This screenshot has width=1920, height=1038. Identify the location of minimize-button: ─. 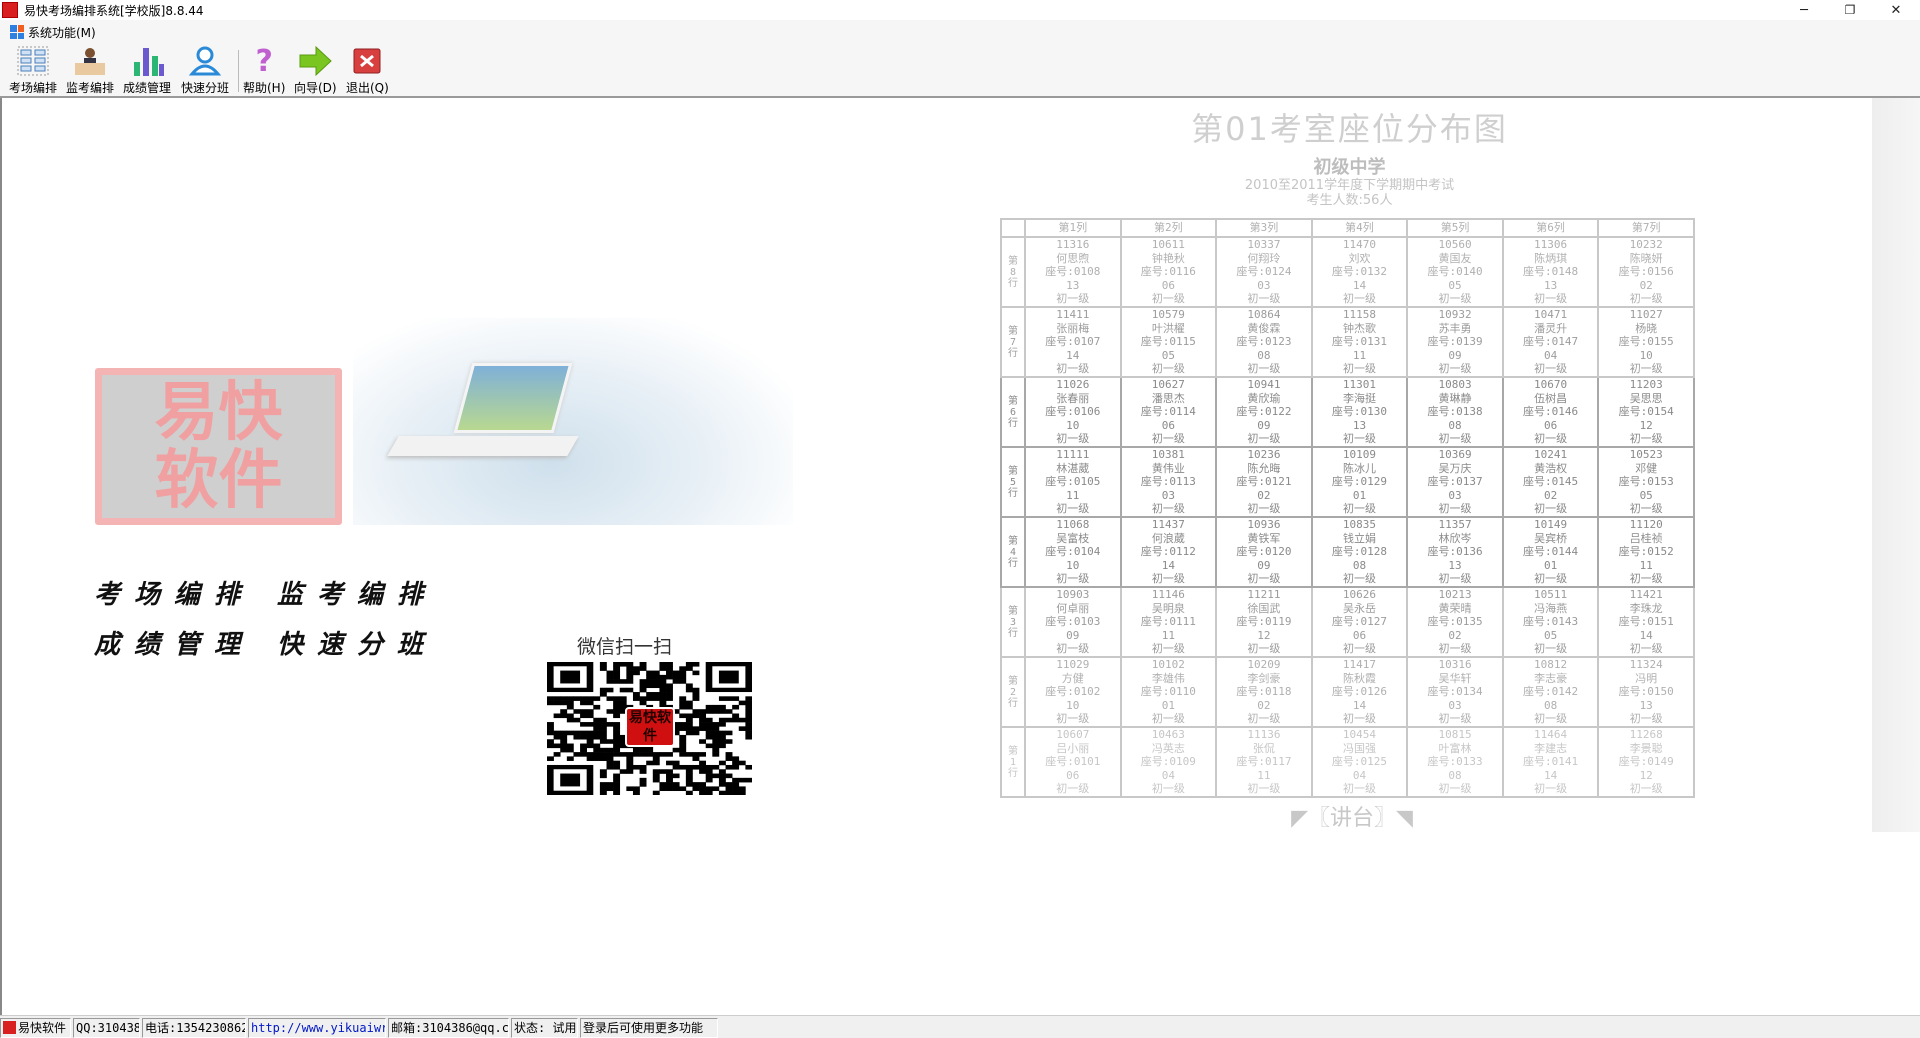
(1804, 10).